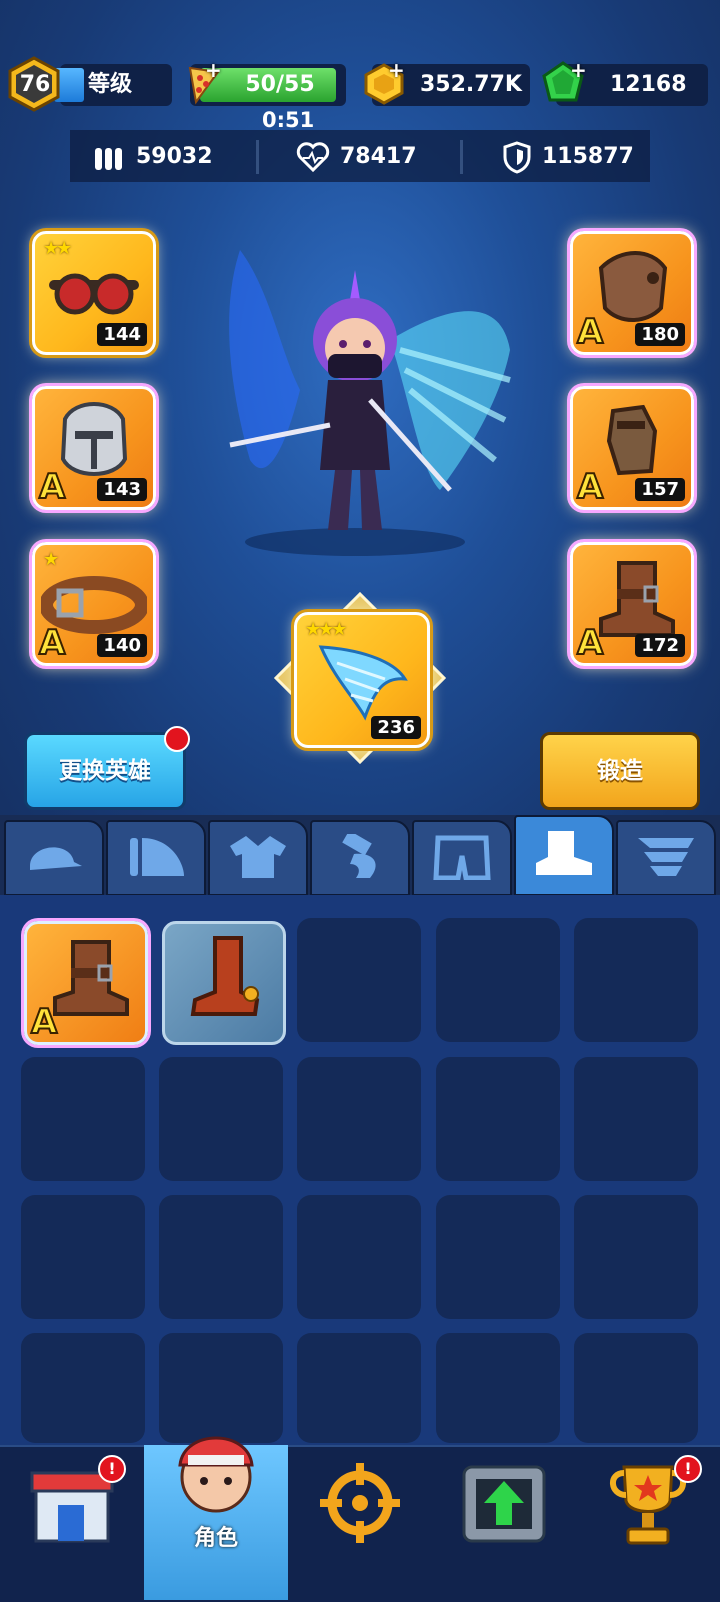 This screenshot has width=720, height=1602. I want to click on slot-stars: ★, so click(51, 559).